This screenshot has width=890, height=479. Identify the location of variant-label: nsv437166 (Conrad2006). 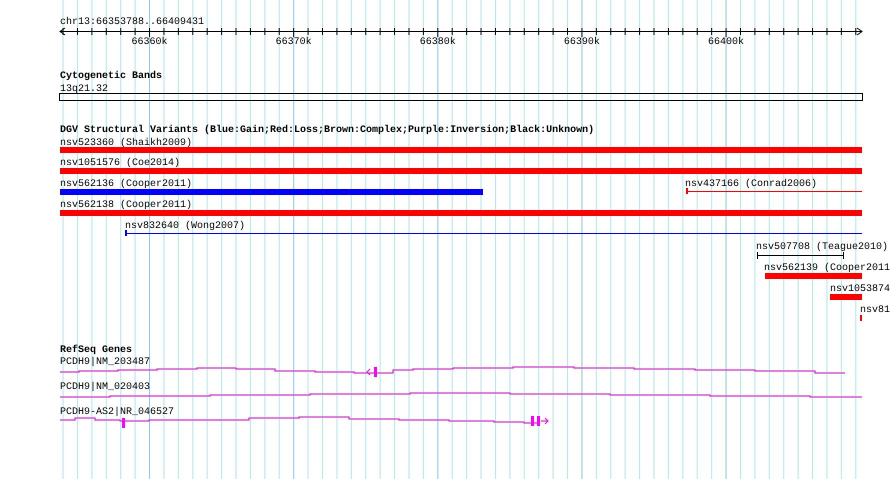
(751, 184).